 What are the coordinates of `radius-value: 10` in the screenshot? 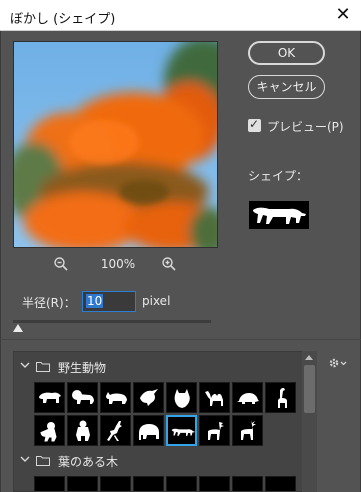 It's located at (95, 301).